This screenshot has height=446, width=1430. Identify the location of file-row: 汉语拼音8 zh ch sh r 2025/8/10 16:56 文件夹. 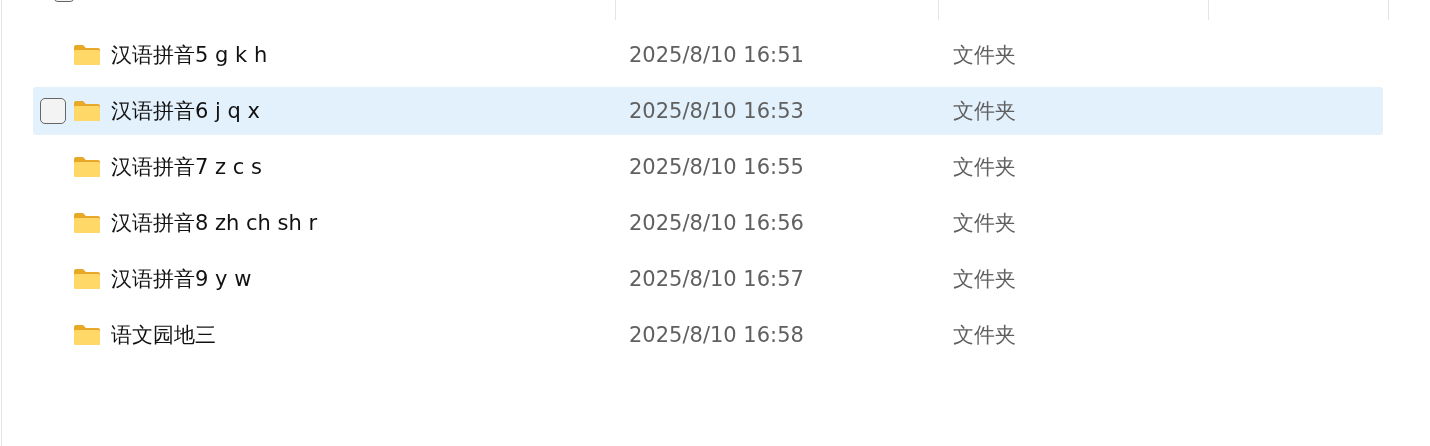
(708, 223).